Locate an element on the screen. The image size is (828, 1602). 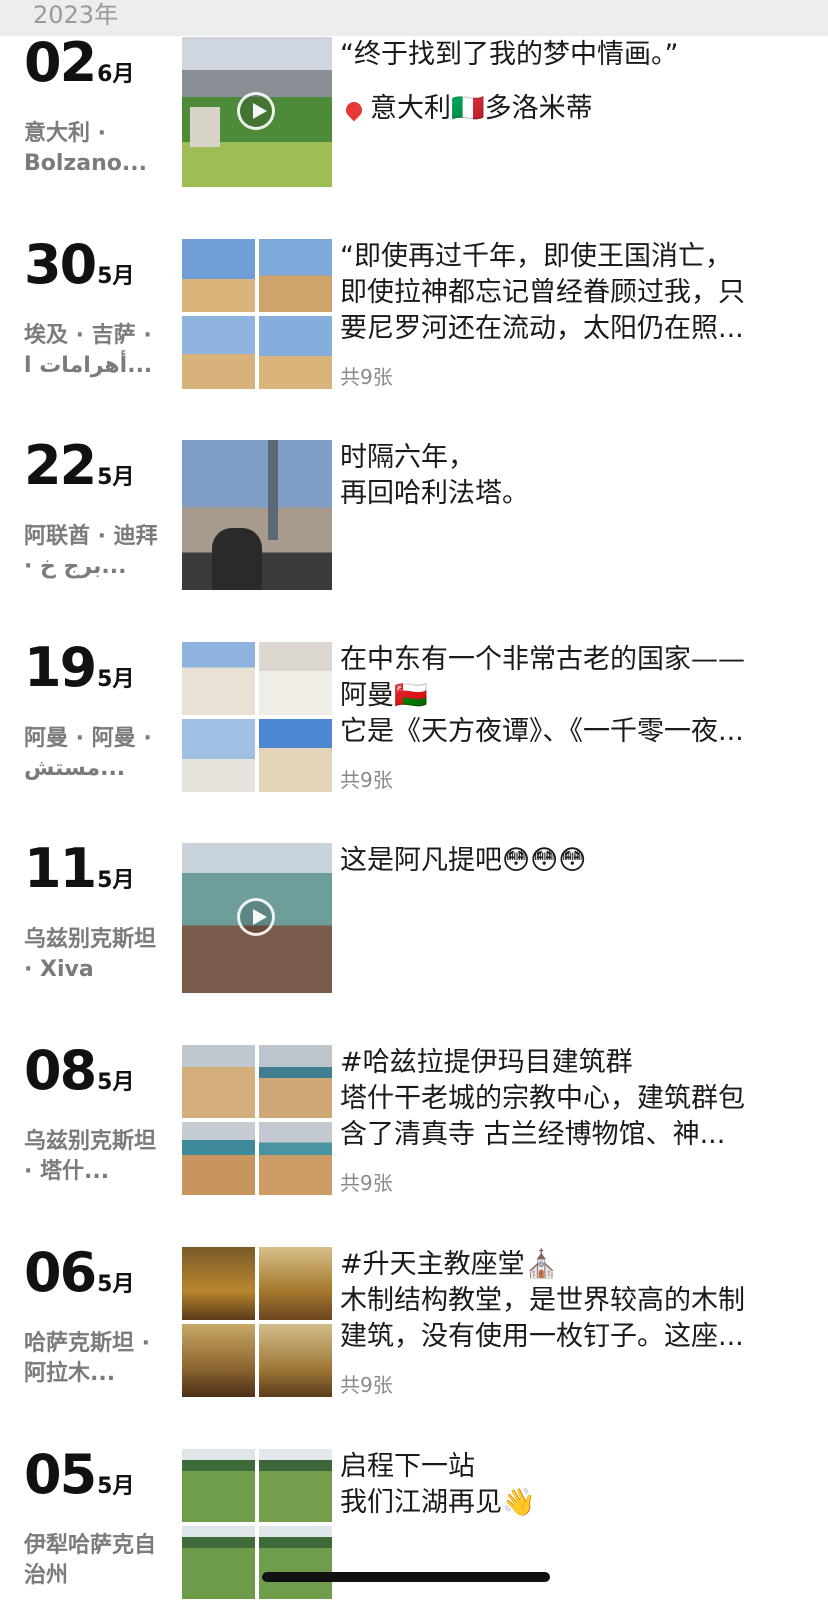
post-month: 6月 is located at coordinates (116, 74).